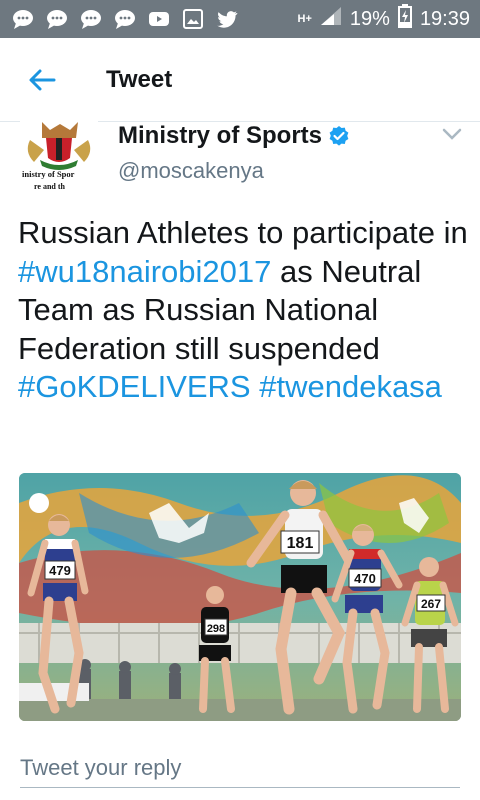  I want to click on hashtag-link: #wu18nairobi2017, so click(144, 271).